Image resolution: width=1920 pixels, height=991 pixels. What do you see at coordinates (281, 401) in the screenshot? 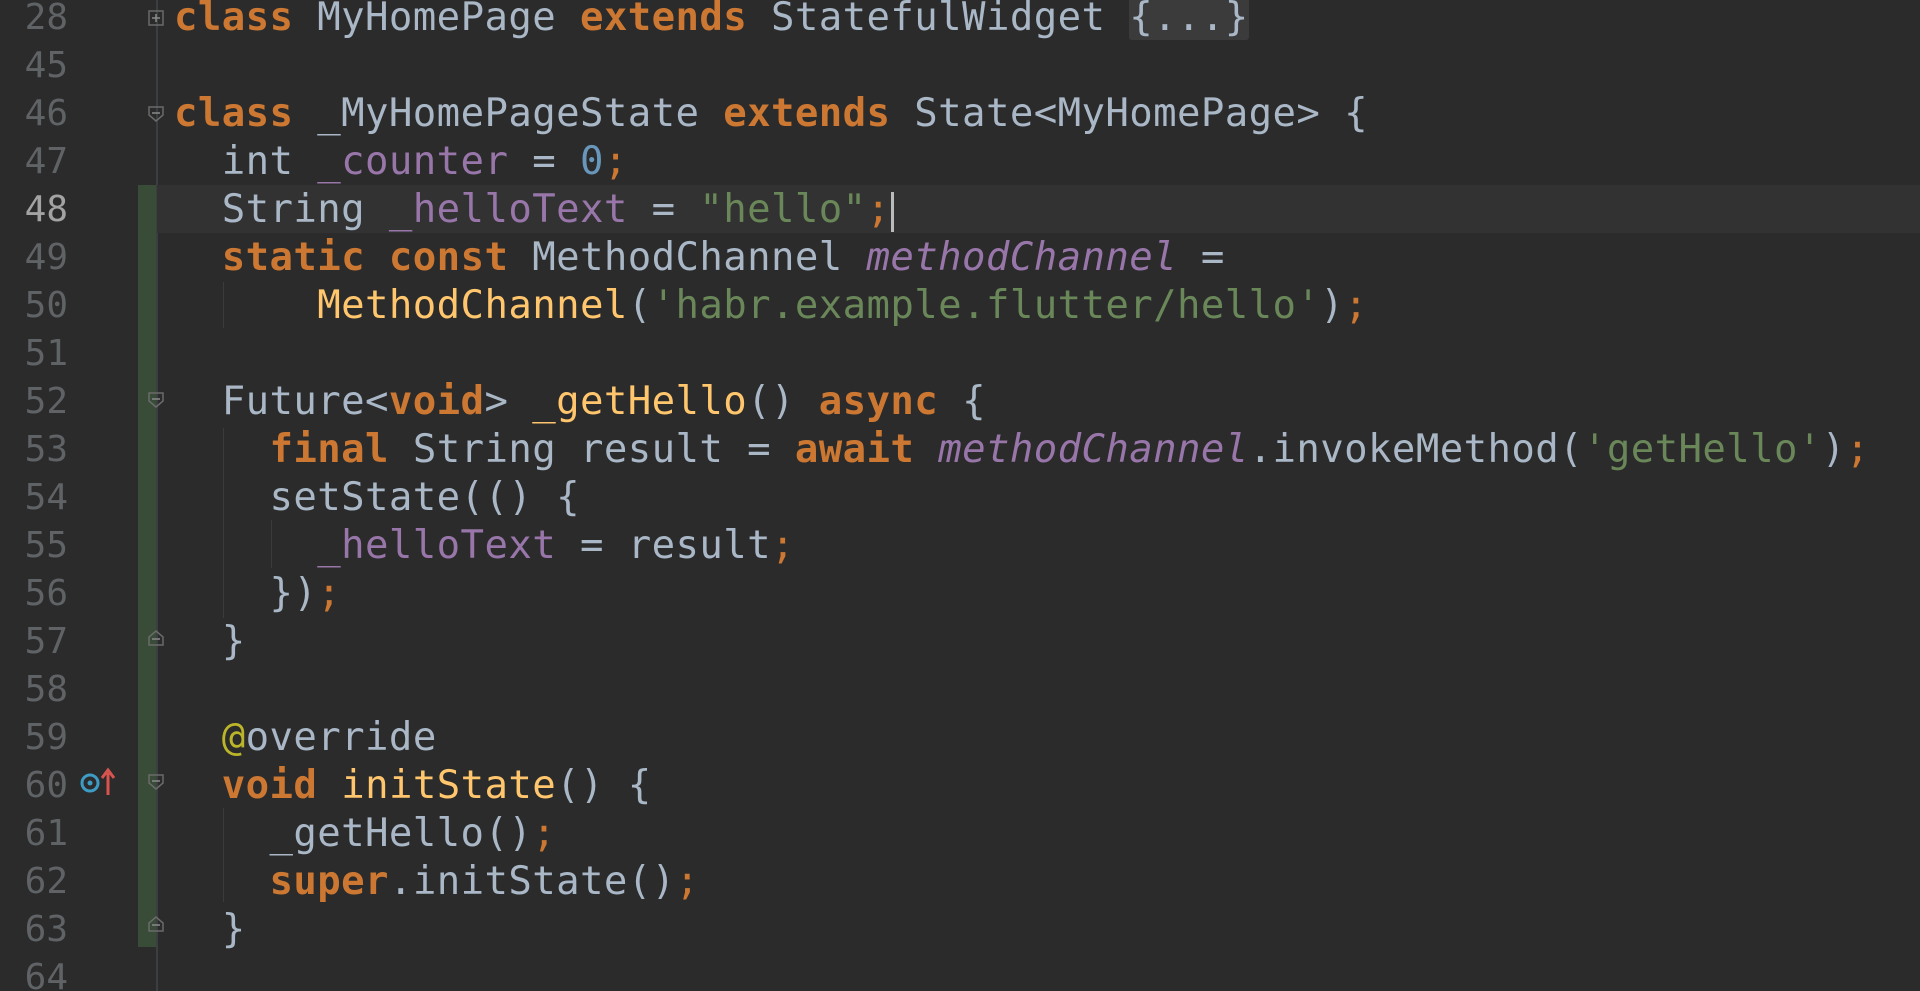
I see `token-plain: Future<` at bounding box center [281, 401].